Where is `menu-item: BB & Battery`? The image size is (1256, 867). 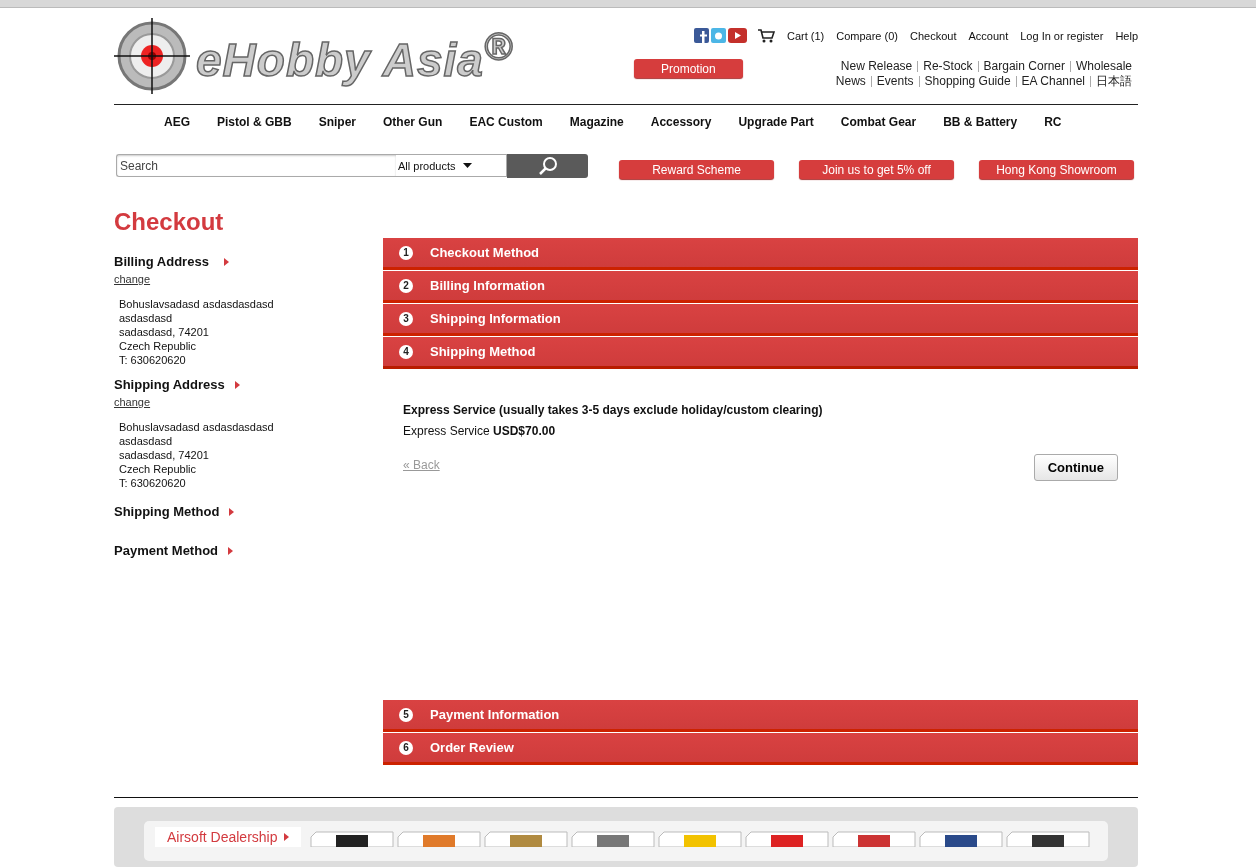
menu-item: BB & Battery is located at coordinates (980, 121).